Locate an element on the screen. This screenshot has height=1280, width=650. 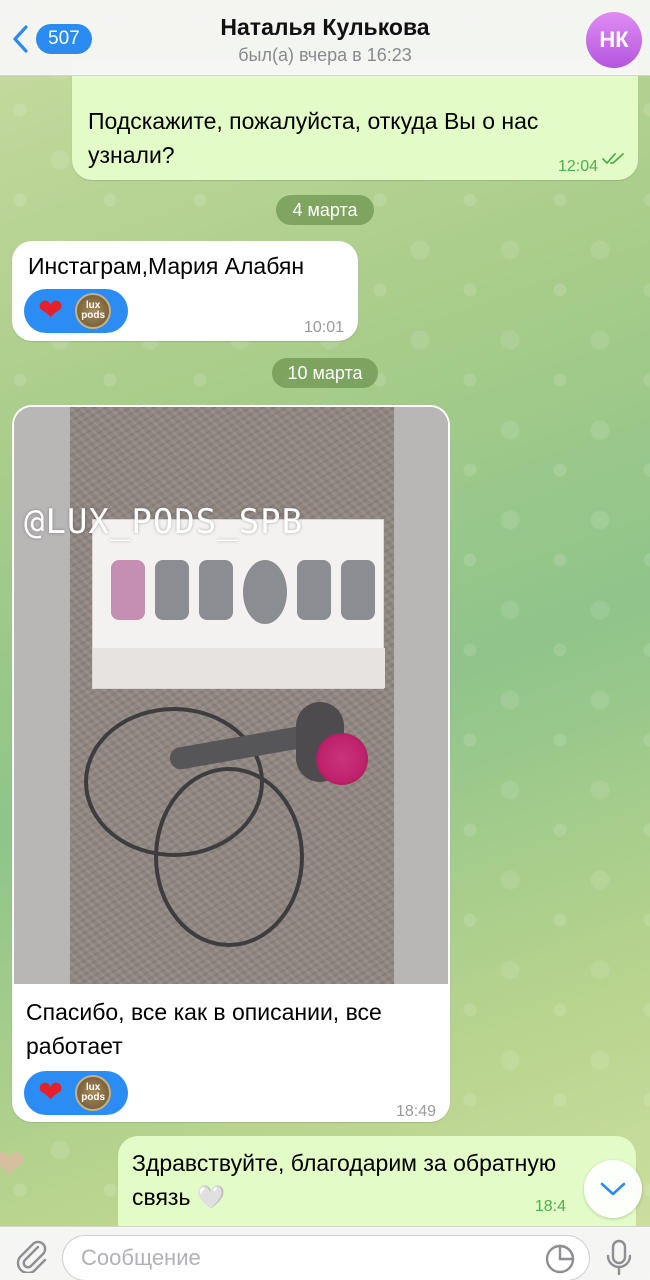
back-button: 507 is located at coordinates (50, 39).